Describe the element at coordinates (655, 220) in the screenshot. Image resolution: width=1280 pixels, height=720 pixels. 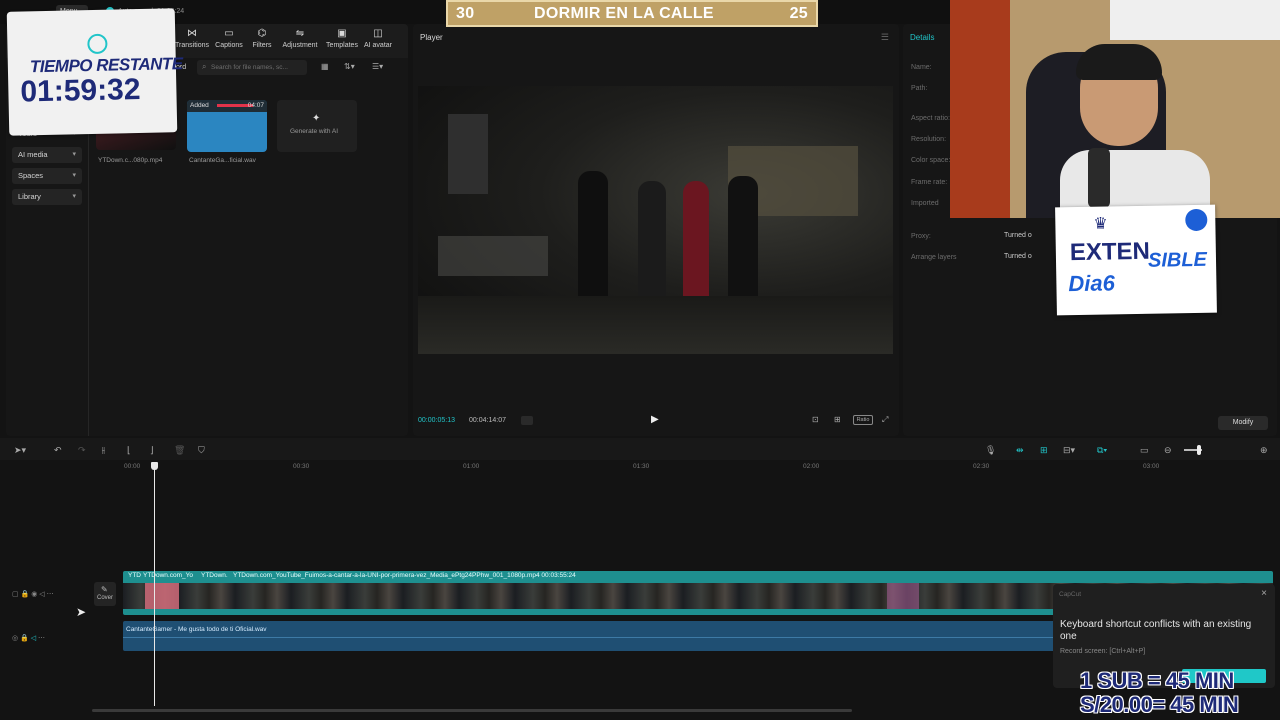
I see `video-preview` at that location.